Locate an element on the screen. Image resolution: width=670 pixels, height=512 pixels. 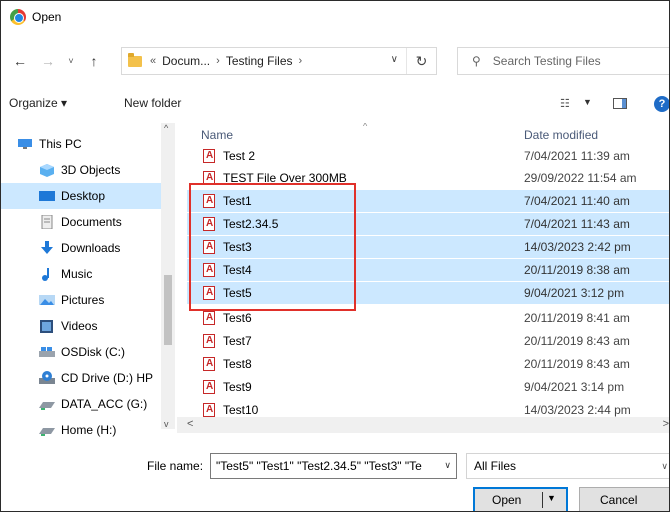
file-row: Test10 14/03/2023 2:44 pm is located at coordinates (428, 408).